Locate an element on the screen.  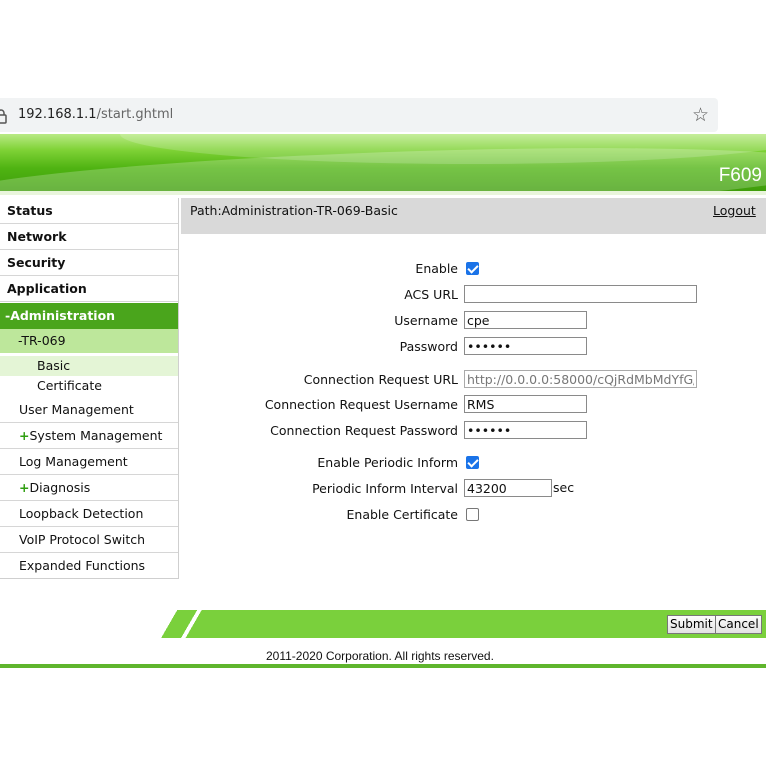
conn-request-username-input is located at coordinates (525, 404).